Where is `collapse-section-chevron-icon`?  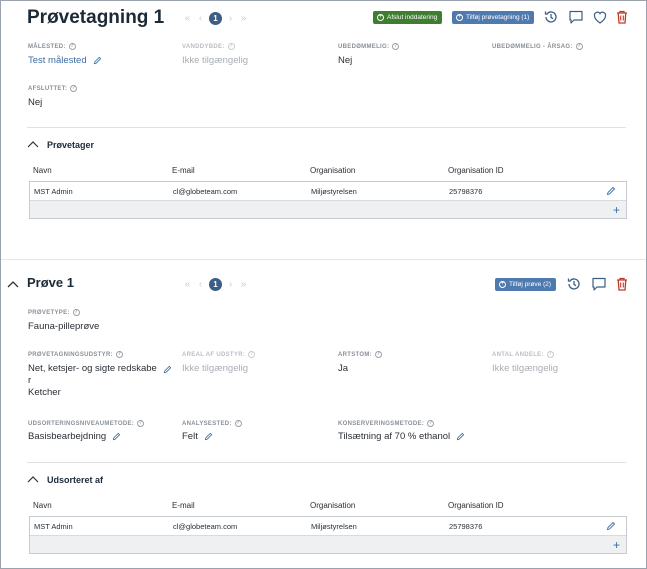
collapse-section-chevron-icon is located at coordinates (14, 285).